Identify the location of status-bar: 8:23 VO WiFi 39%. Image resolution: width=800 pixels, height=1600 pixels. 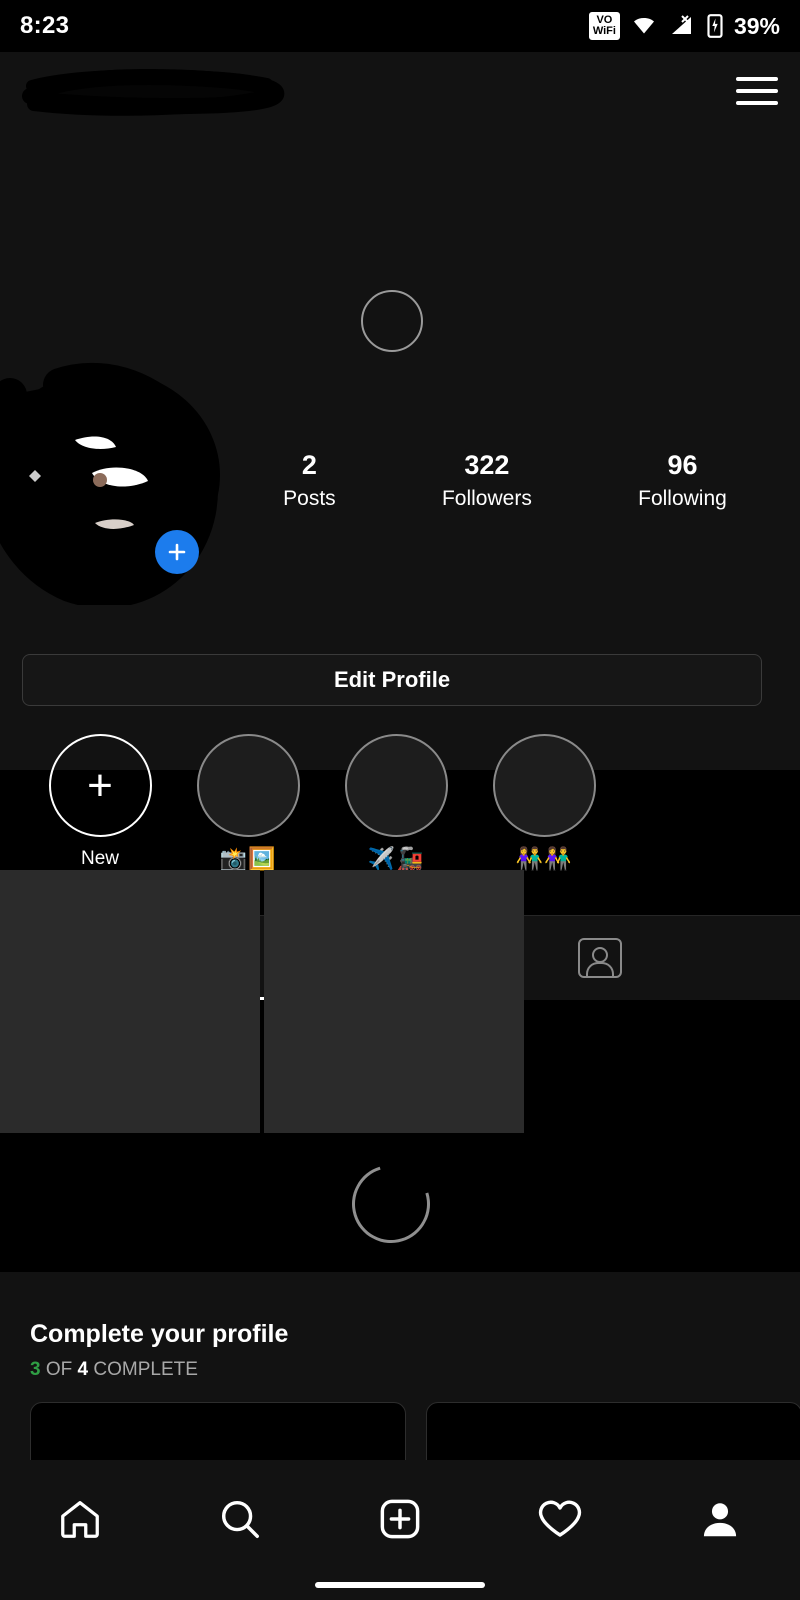
(400, 26).